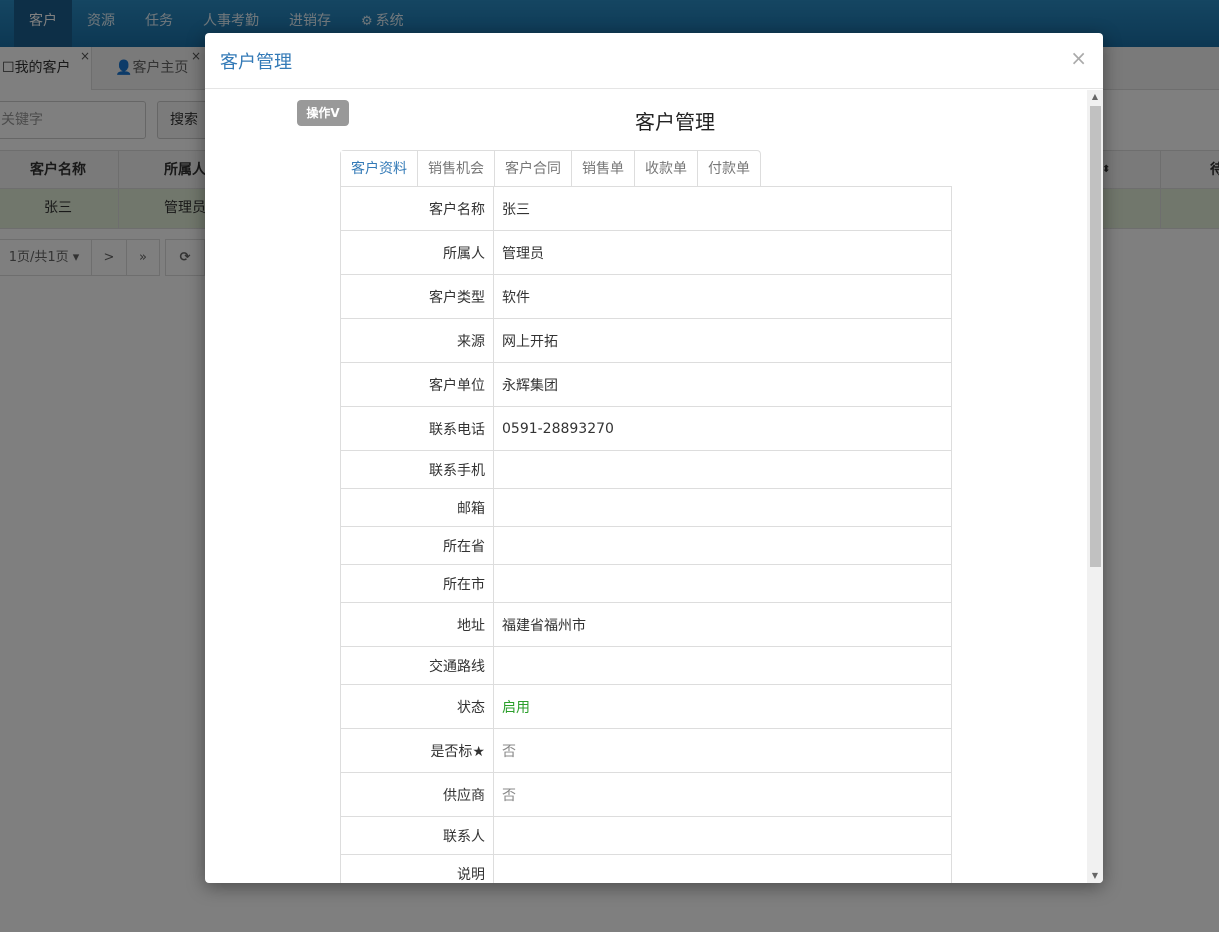  I want to click on field-label: 所在市, so click(417, 583).